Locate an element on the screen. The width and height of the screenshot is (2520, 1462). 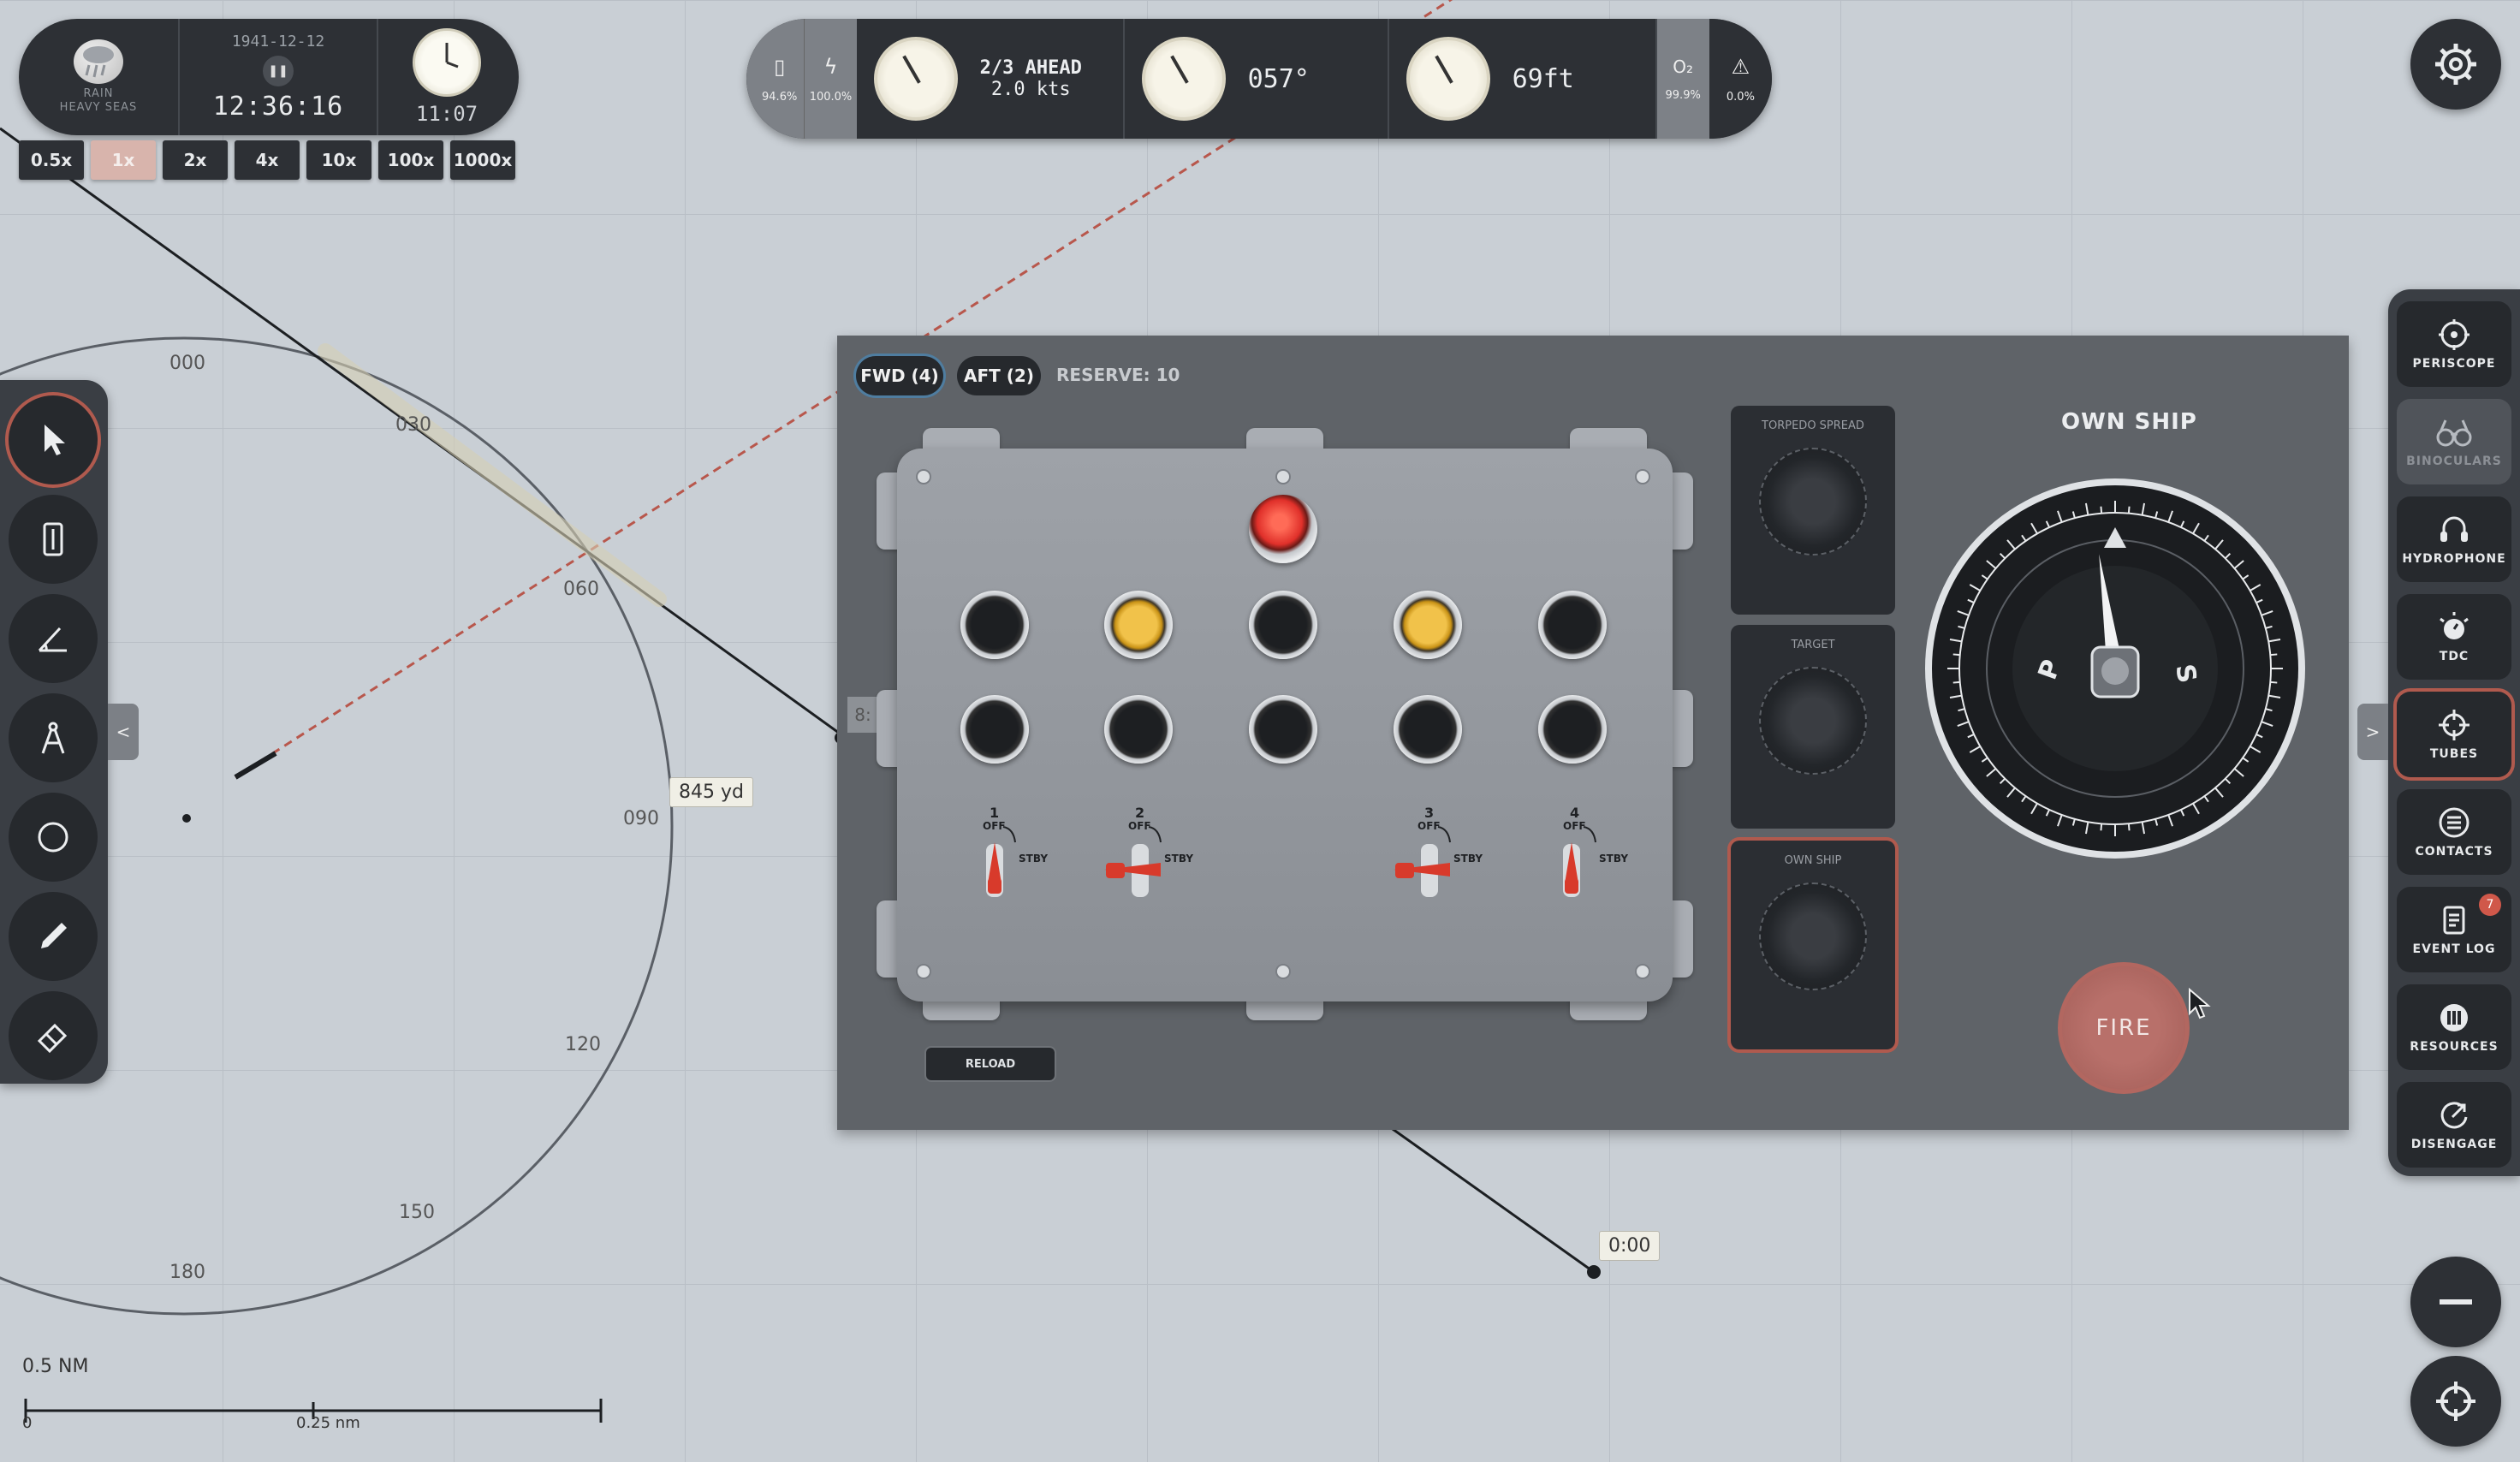
drawing-toolbar is located at coordinates (54, 732).